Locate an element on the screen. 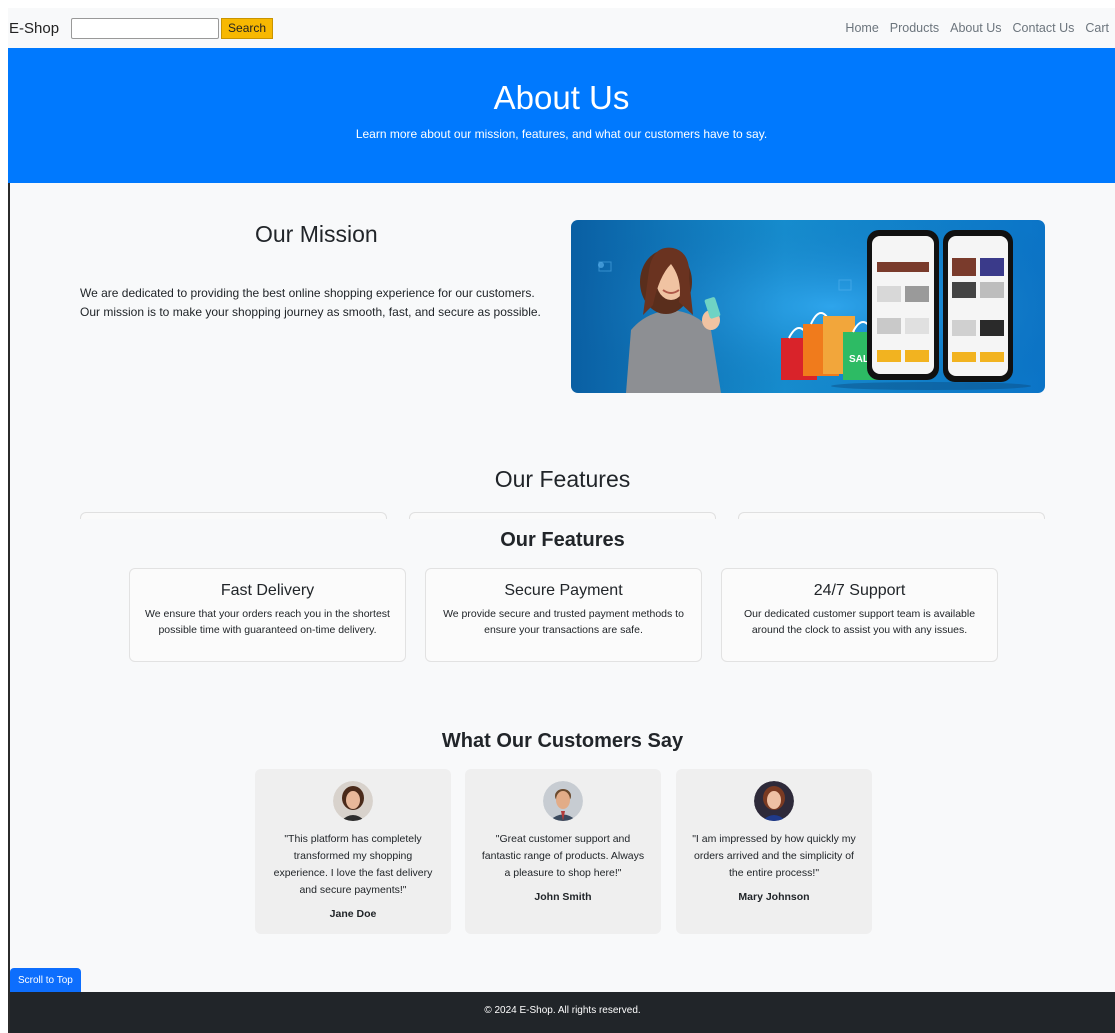 This screenshot has width=1115, height=1033. testimonials-title: What Our Customers Say is located at coordinates (562, 741).